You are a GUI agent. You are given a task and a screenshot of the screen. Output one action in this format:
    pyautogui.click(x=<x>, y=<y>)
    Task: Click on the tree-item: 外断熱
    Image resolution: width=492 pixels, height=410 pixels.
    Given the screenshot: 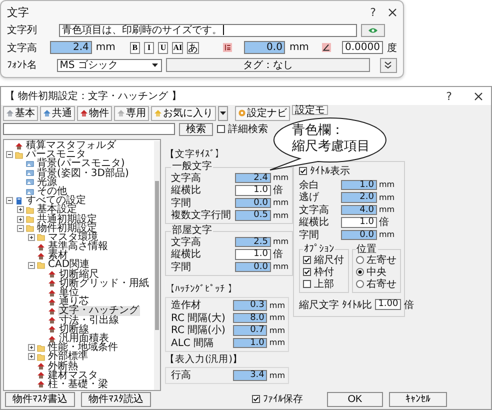 What is the action you would take?
    pyautogui.click(x=63, y=366)
    